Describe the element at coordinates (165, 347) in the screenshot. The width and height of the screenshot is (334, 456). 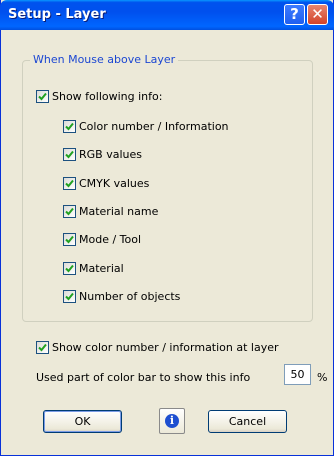
I see `show-at-layer-label: Show color number / information at layer` at that location.